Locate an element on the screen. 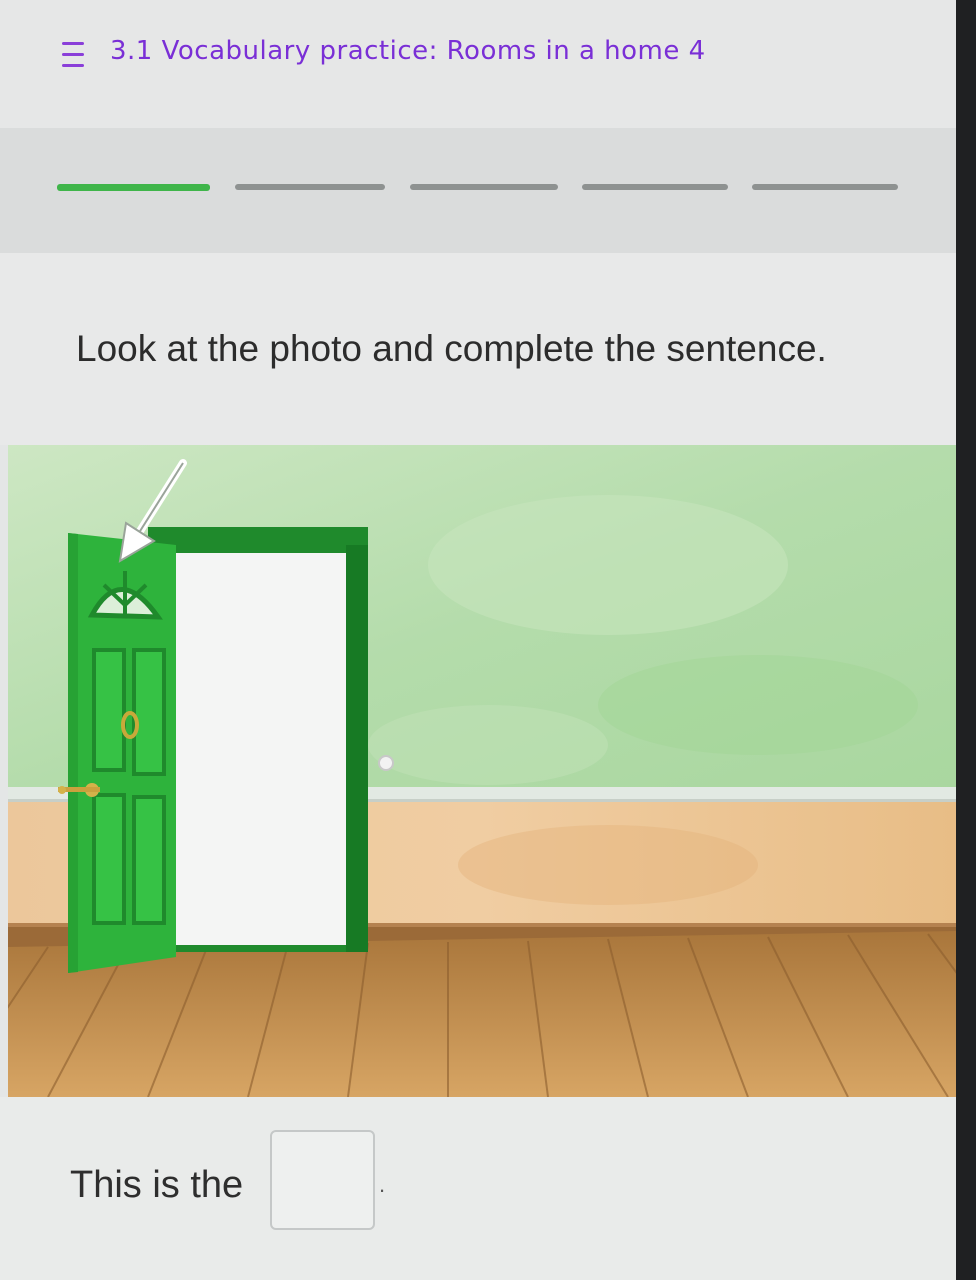 This screenshot has width=976, height=1280. device-edge is located at coordinates (966, 640).